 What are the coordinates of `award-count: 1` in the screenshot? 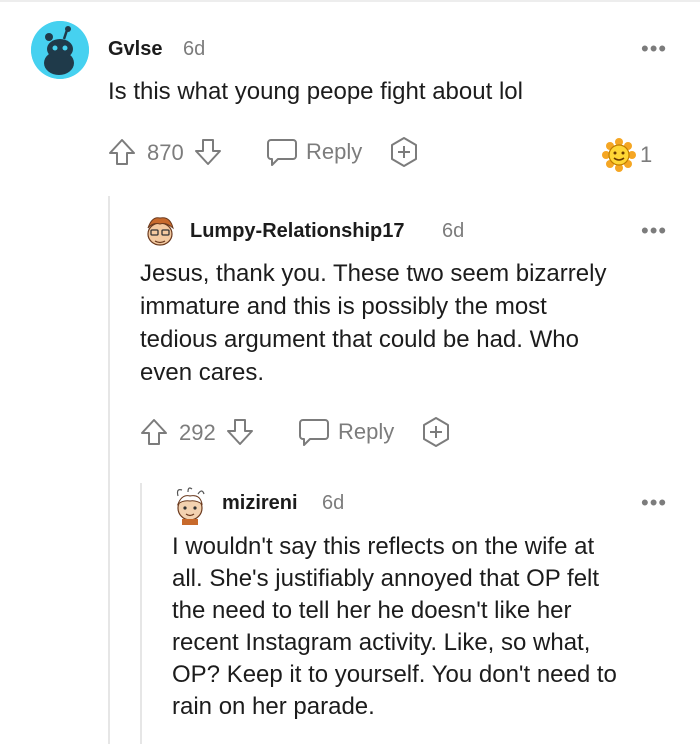 It's located at (646, 154).